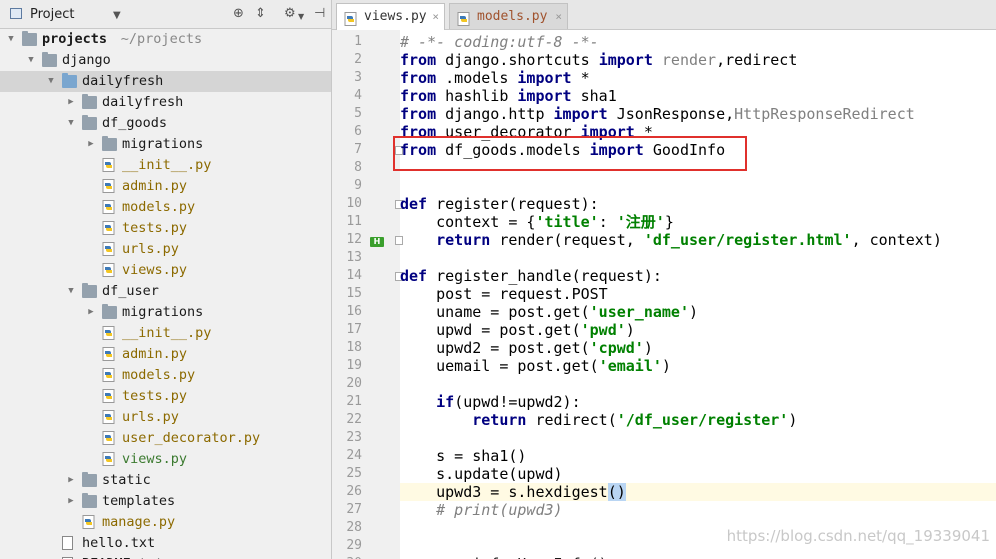 The height and width of the screenshot is (559, 996). I want to click on code-token: (), so click(616, 492).